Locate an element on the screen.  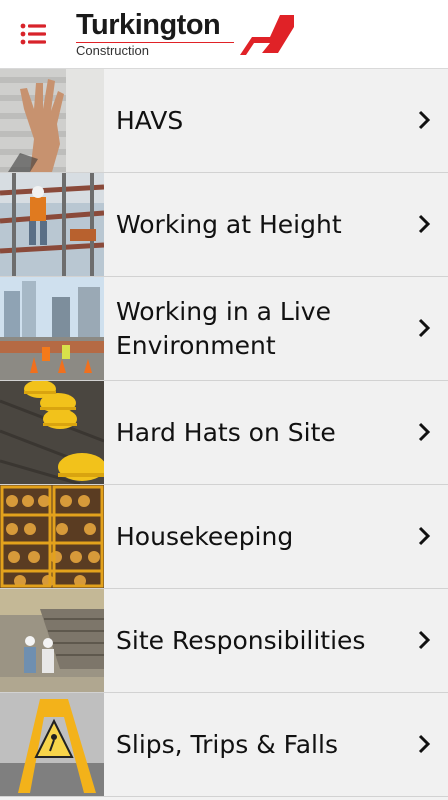
topic-row-housekeeping: Housekeeping is located at coordinates (224, 537).